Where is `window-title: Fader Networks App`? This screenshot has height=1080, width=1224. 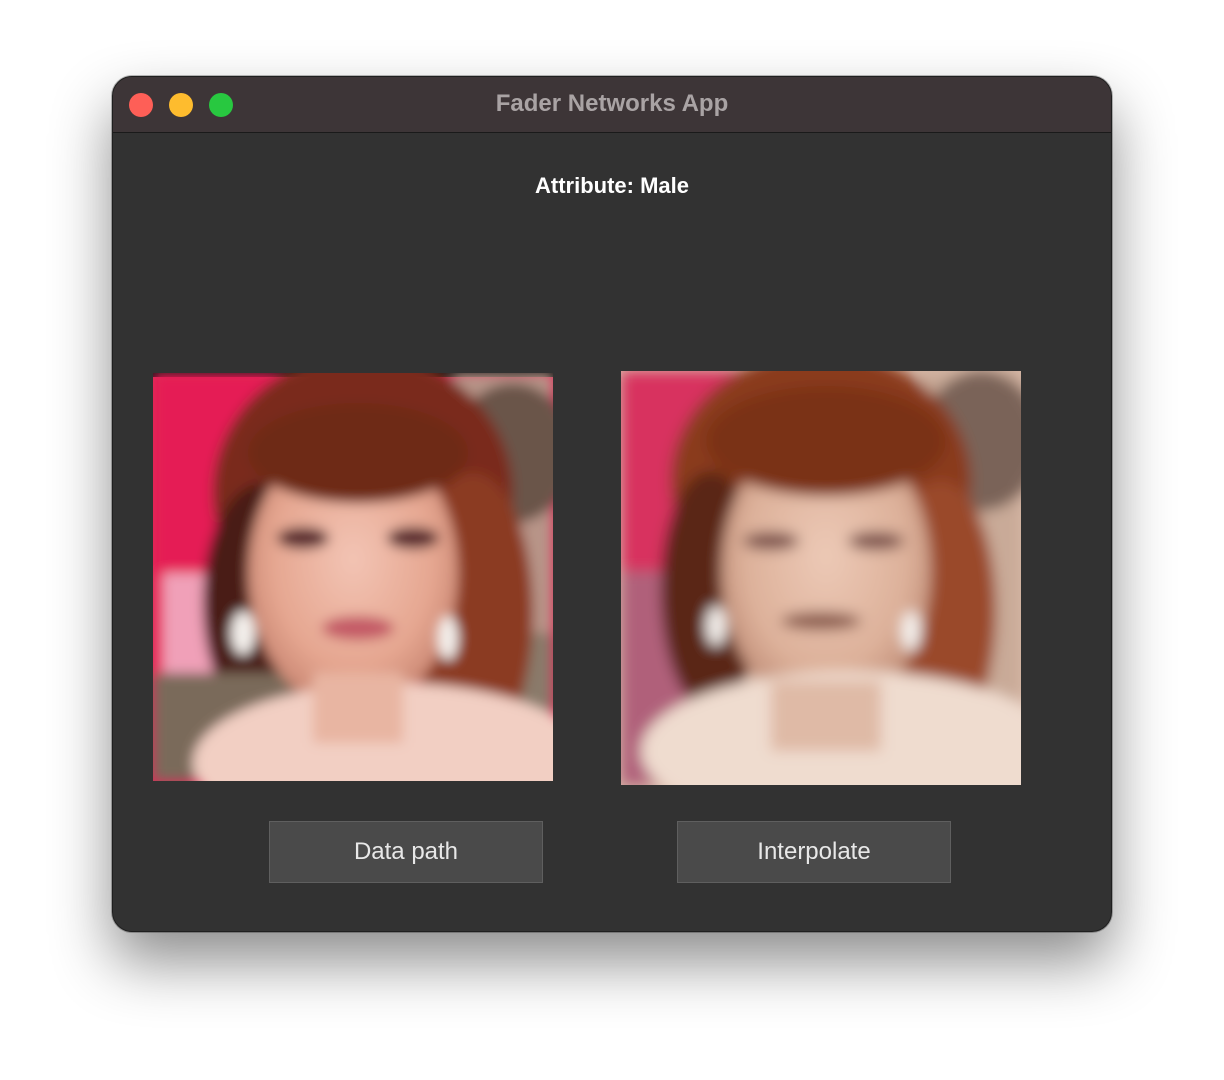 window-title: Fader Networks App is located at coordinates (612, 103).